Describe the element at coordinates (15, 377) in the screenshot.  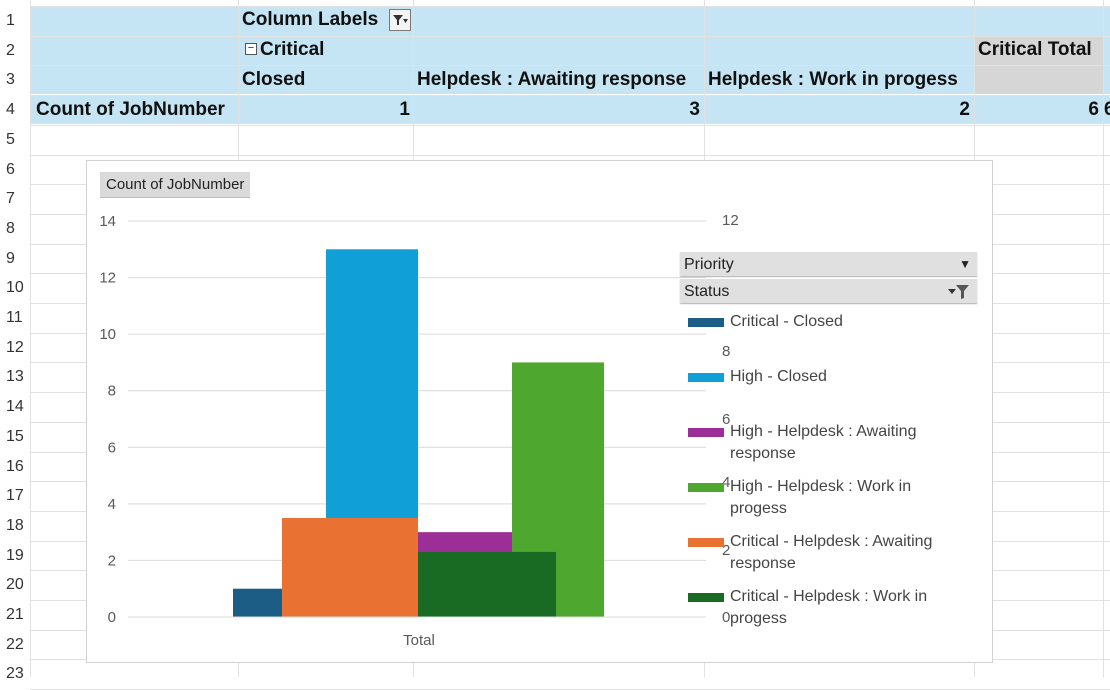
I see `row-header: 13` at that location.